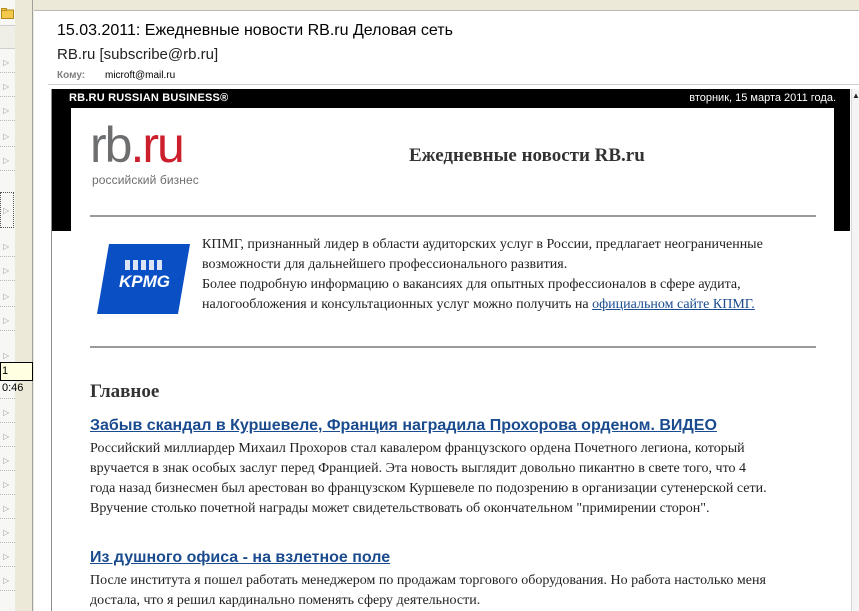  Describe the element at coordinates (145, 180) in the screenshot. I see `logo-tagline: российский бизнес` at that location.